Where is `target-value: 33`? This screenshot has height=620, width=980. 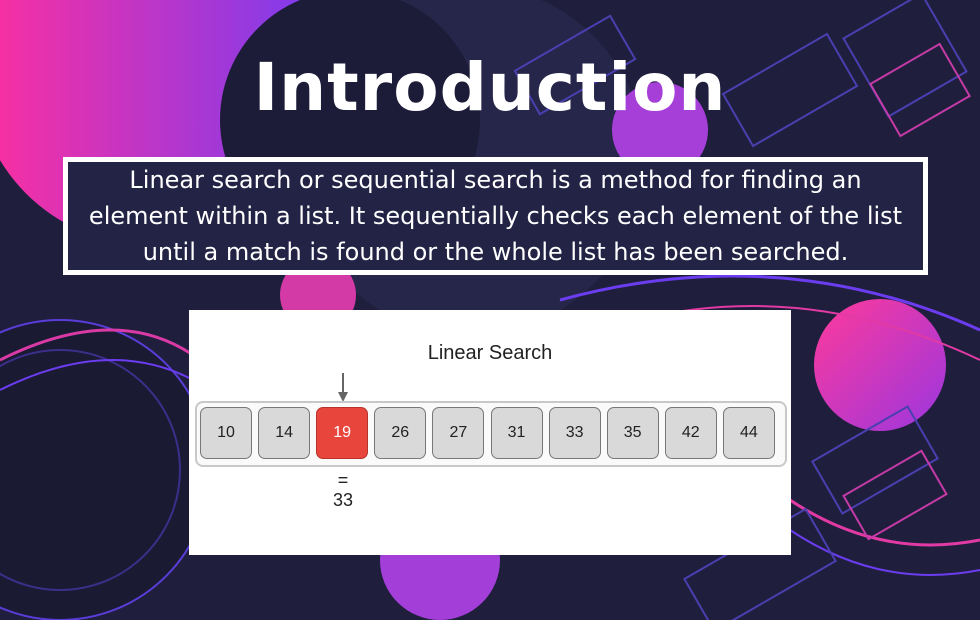
target-value: 33 is located at coordinates (343, 500).